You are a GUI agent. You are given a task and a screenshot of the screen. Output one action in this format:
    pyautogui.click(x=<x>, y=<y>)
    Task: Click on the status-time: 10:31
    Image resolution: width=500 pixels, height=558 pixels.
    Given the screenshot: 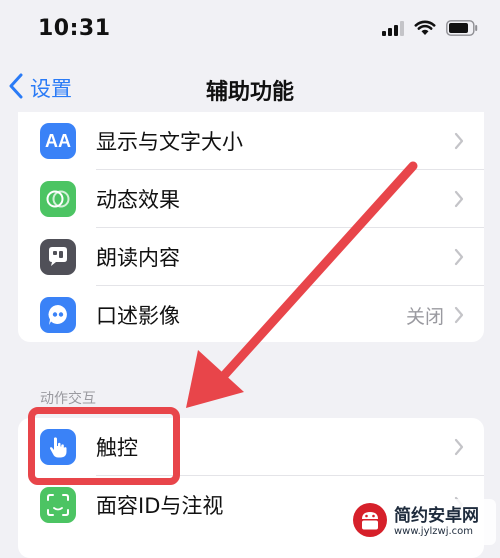 What is the action you would take?
    pyautogui.click(x=74, y=28)
    